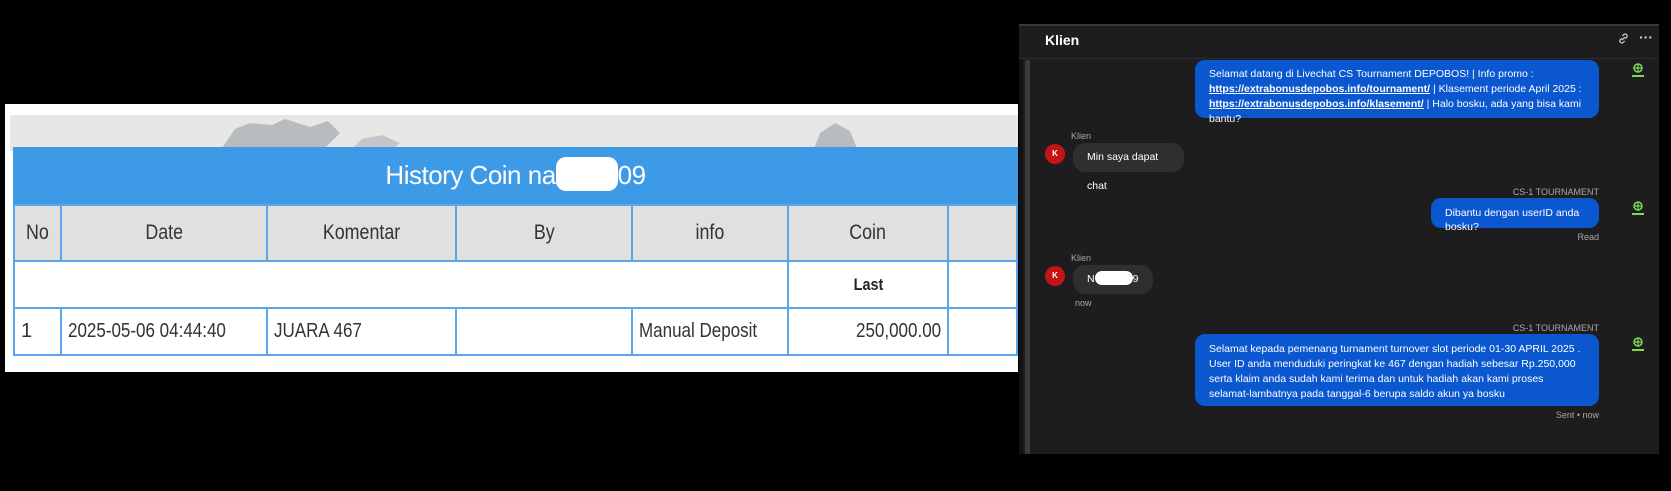 The width and height of the screenshot is (1671, 491). I want to click on client-message-userid: N9, so click(1113, 279).